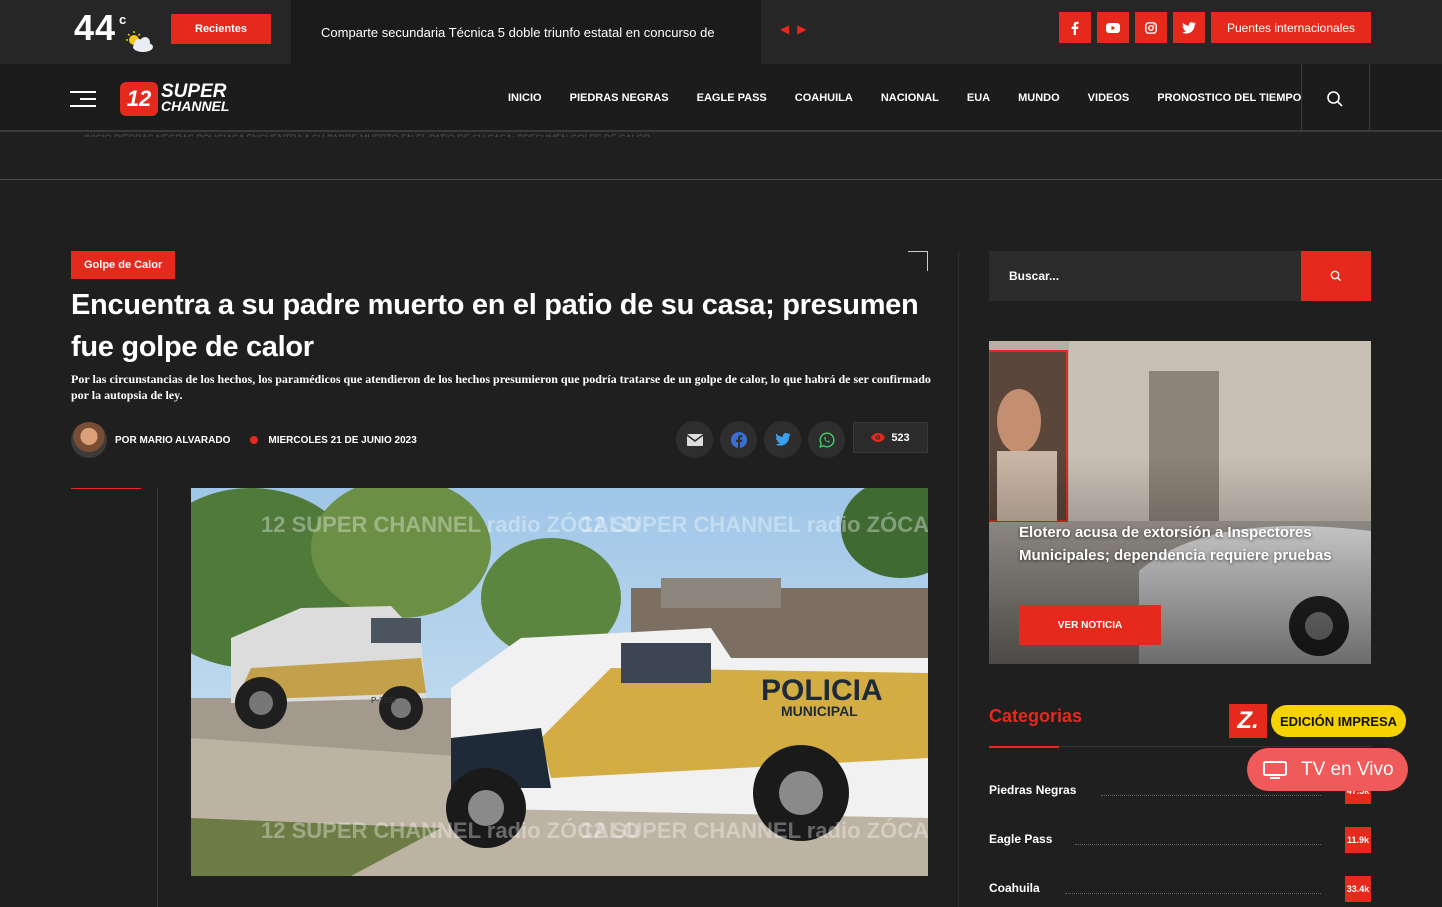 The height and width of the screenshot is (907, 1442). Describe the element at coordinates (819, 711) in the screenshot. I see `hero-municipal-text: MUNICIPAL` at that location.